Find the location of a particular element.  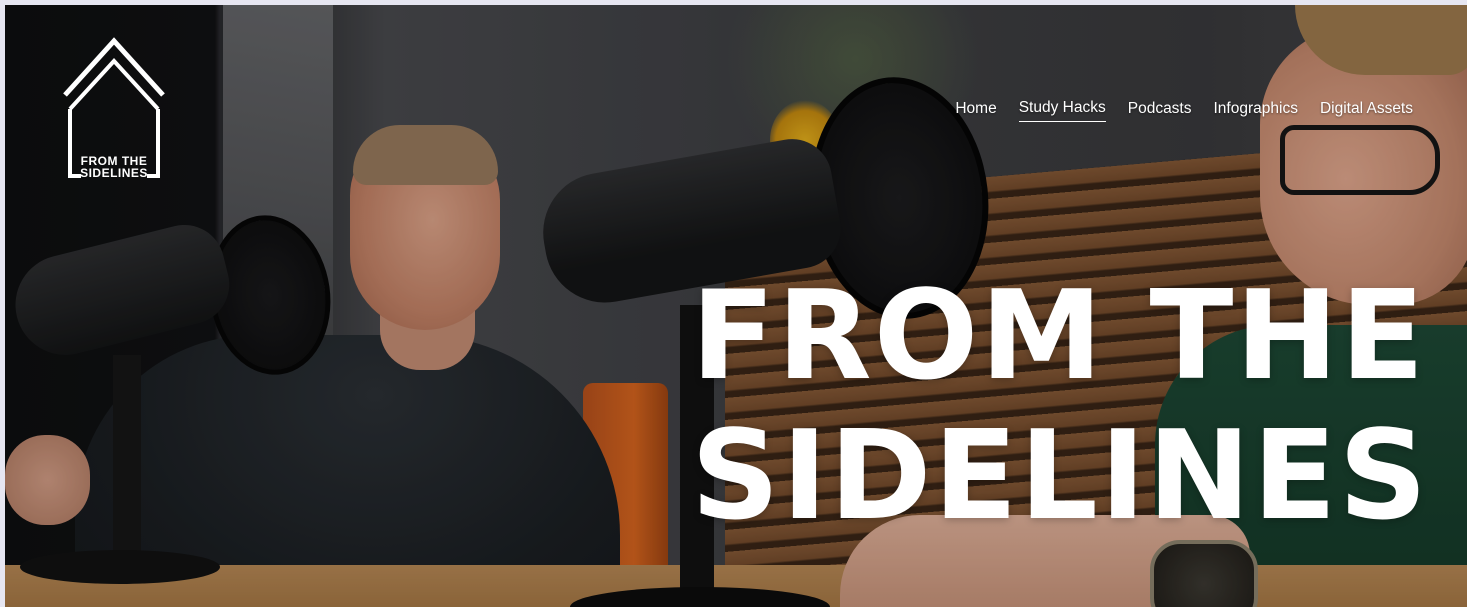

nav-link-home: Home is located at coordinates (975, 110).